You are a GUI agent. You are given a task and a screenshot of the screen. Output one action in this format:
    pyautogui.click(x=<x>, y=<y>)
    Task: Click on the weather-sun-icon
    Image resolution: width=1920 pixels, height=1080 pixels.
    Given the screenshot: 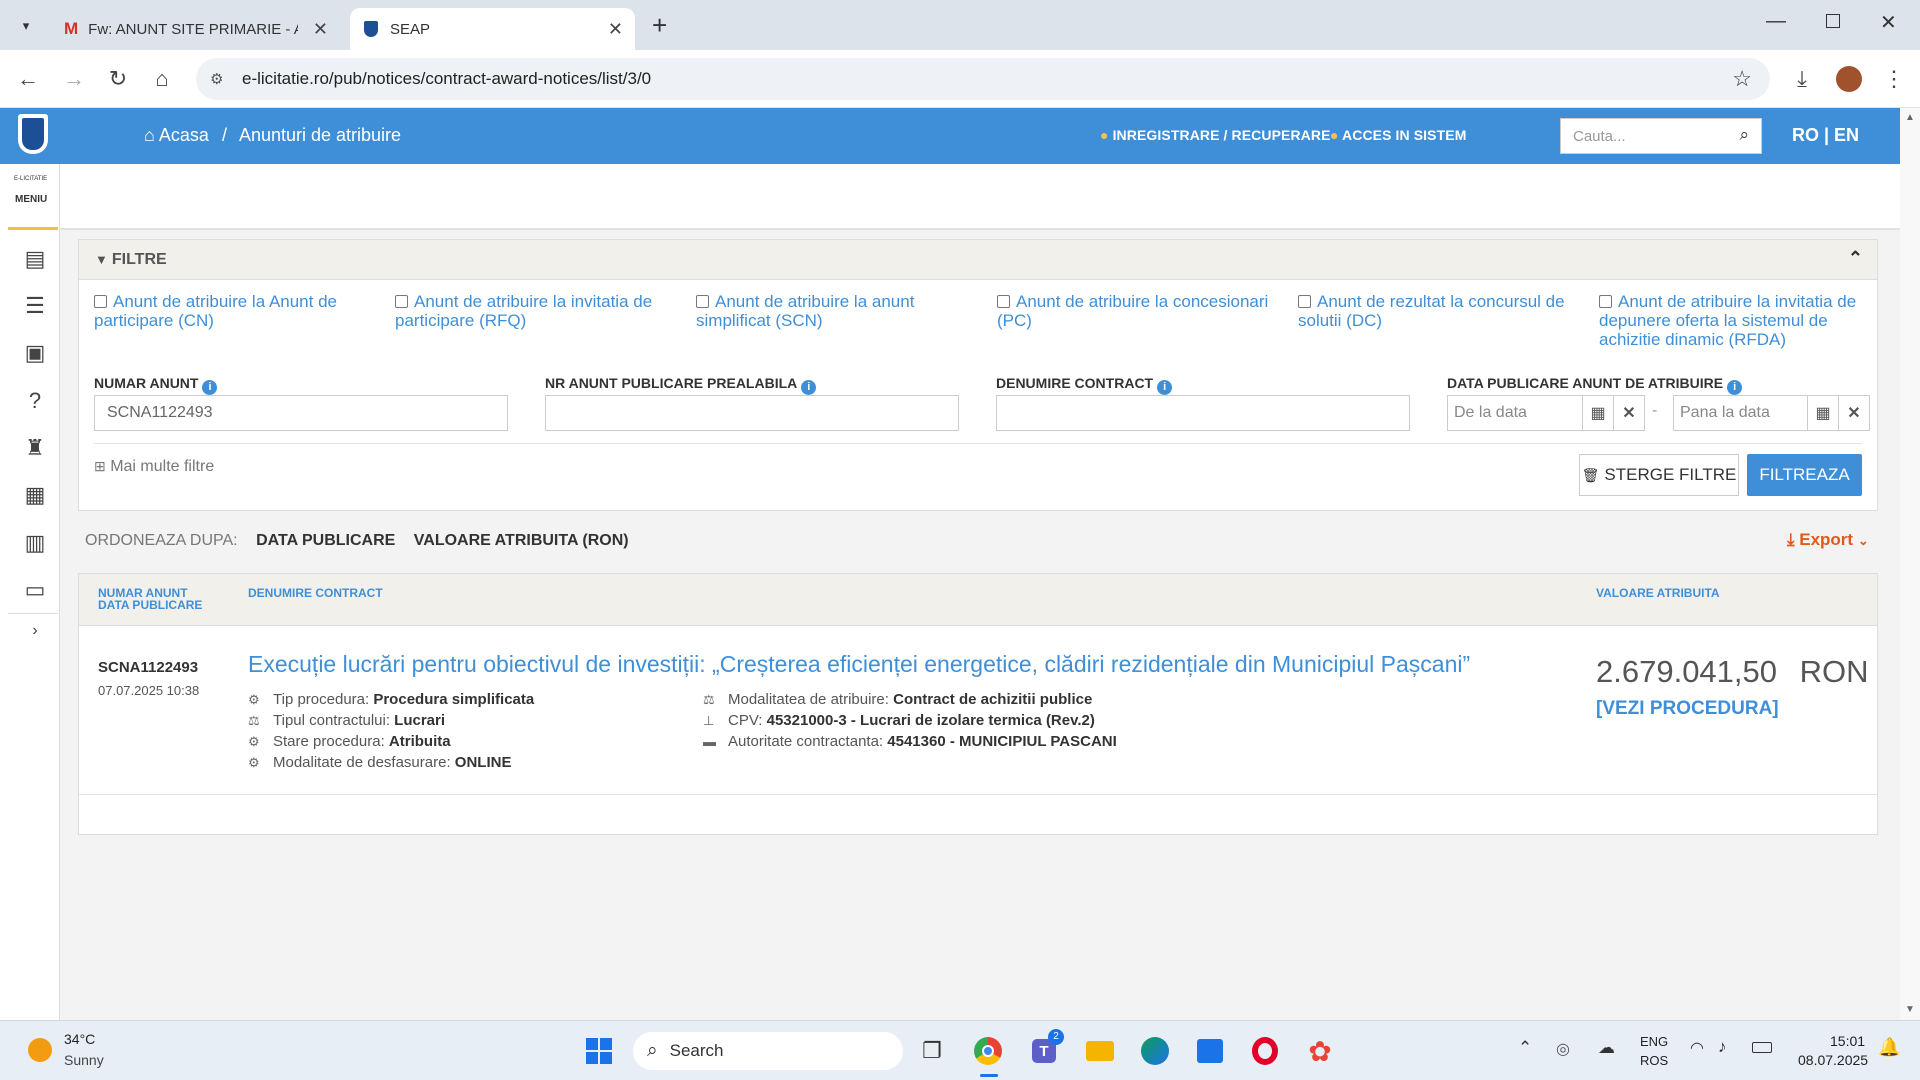 What is the action you would take?
    pyautogui.click(x=40, y=1050)
    